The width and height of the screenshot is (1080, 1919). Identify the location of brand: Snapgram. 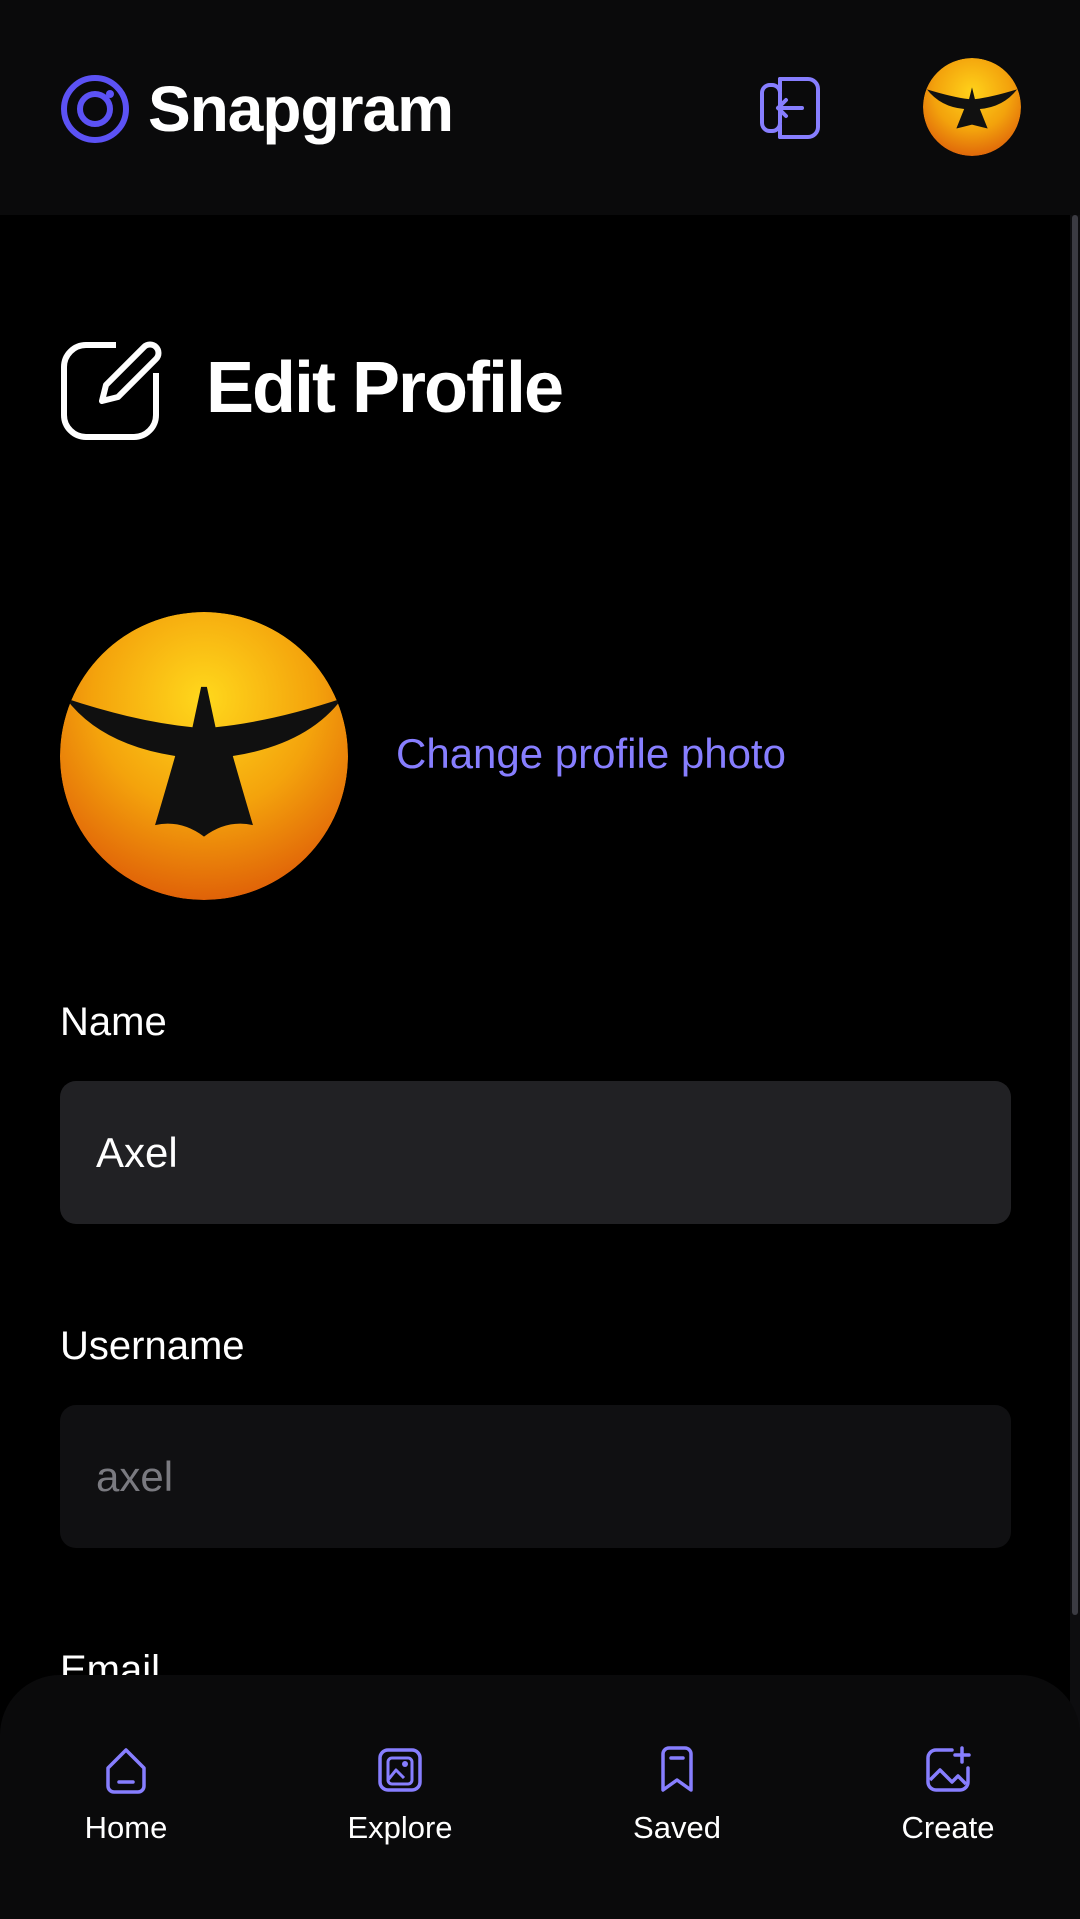
(257, 109).